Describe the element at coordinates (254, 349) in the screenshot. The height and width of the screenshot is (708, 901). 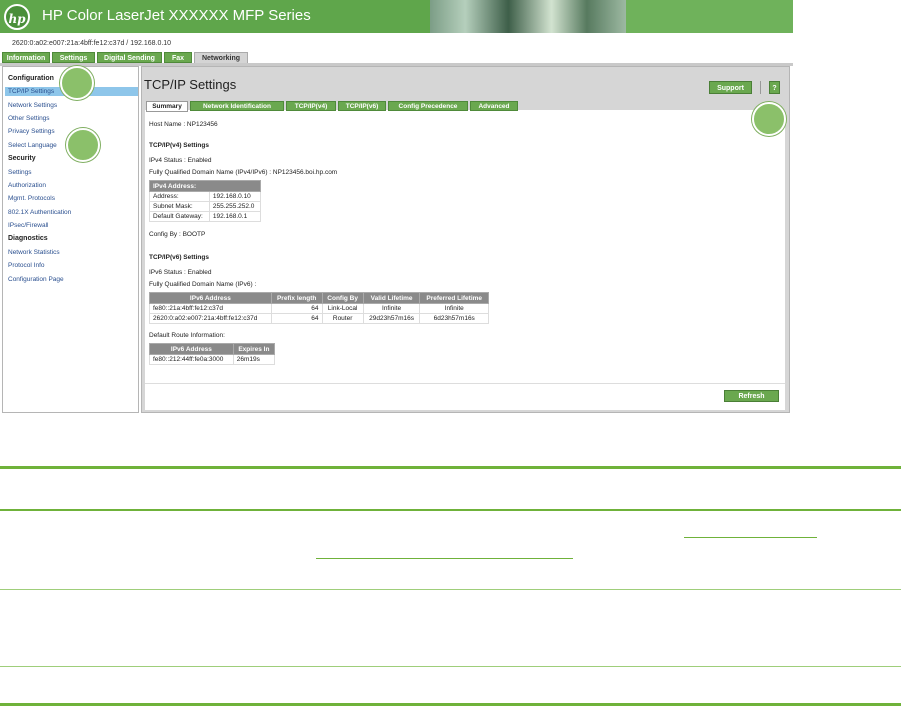
I see `column-header: Expires In` at that location.